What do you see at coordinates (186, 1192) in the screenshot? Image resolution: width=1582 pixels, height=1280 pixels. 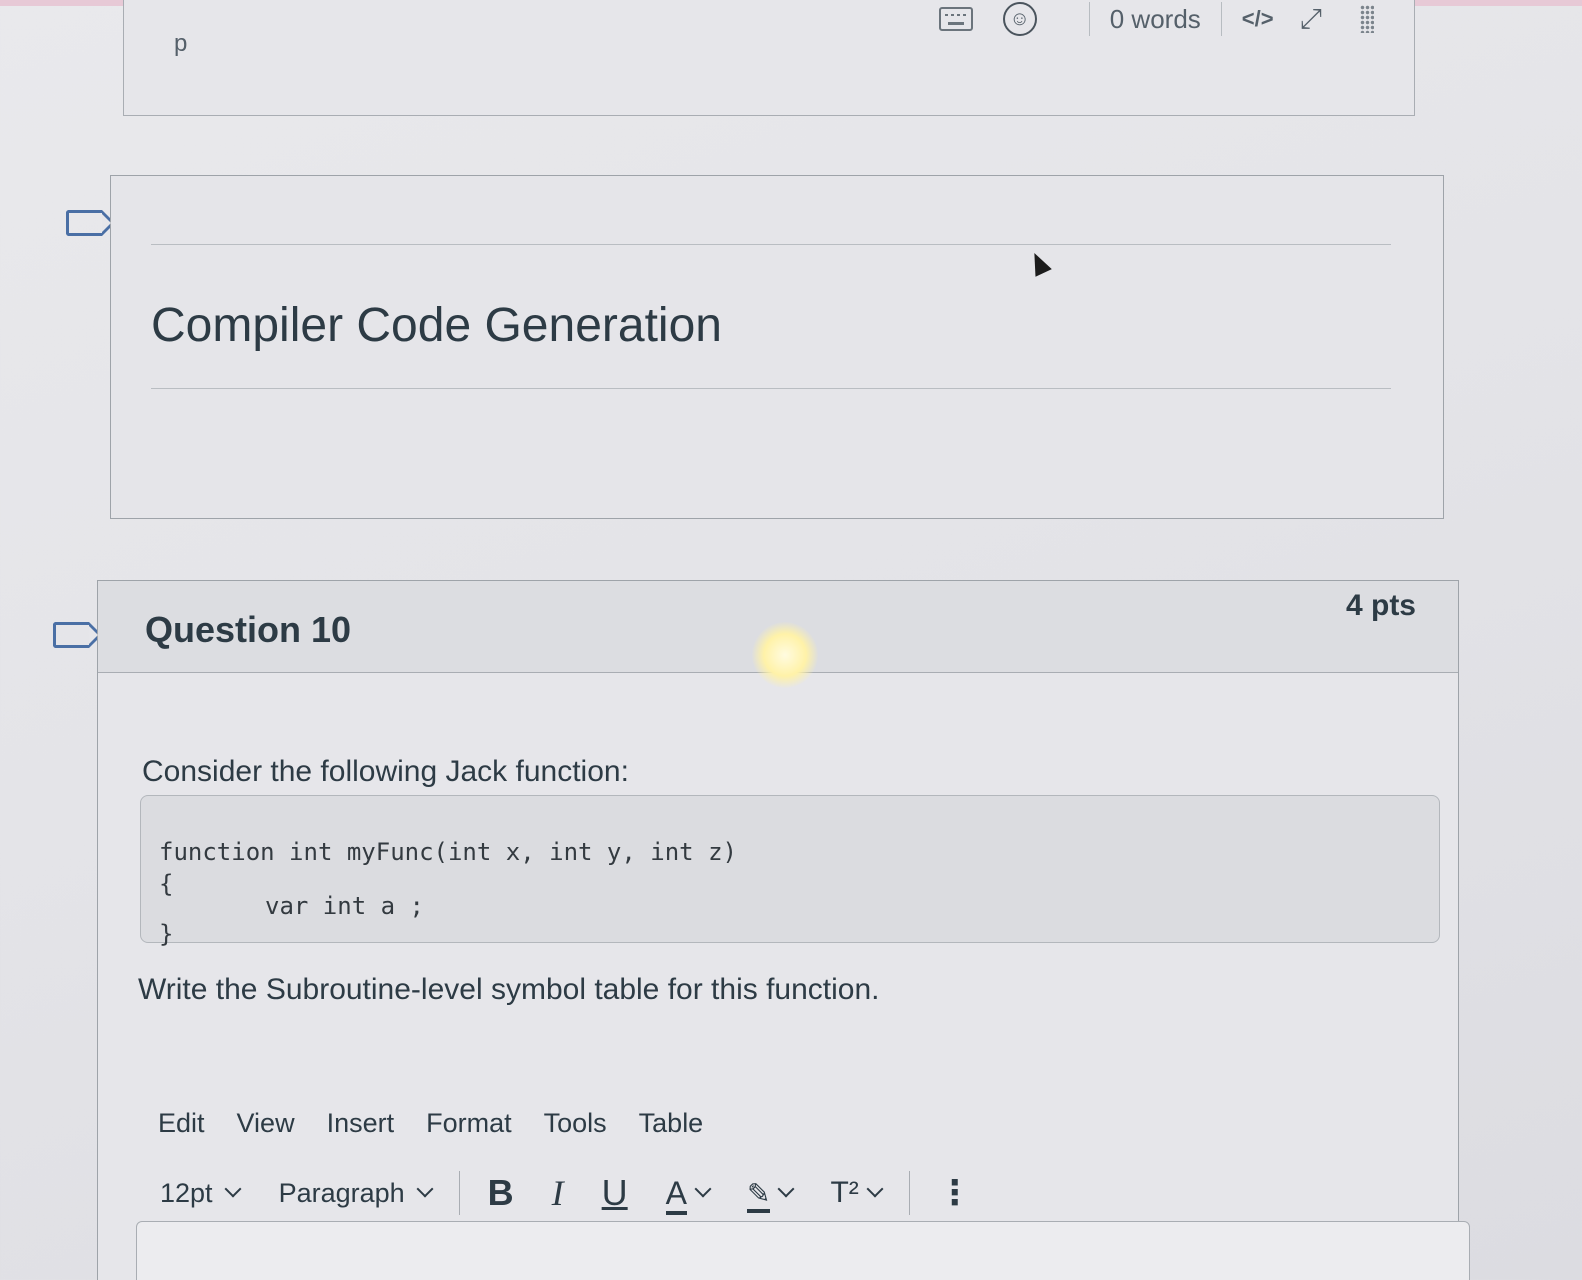 I see `font-size-value: 12pt` at bounding box center [186, 1192].